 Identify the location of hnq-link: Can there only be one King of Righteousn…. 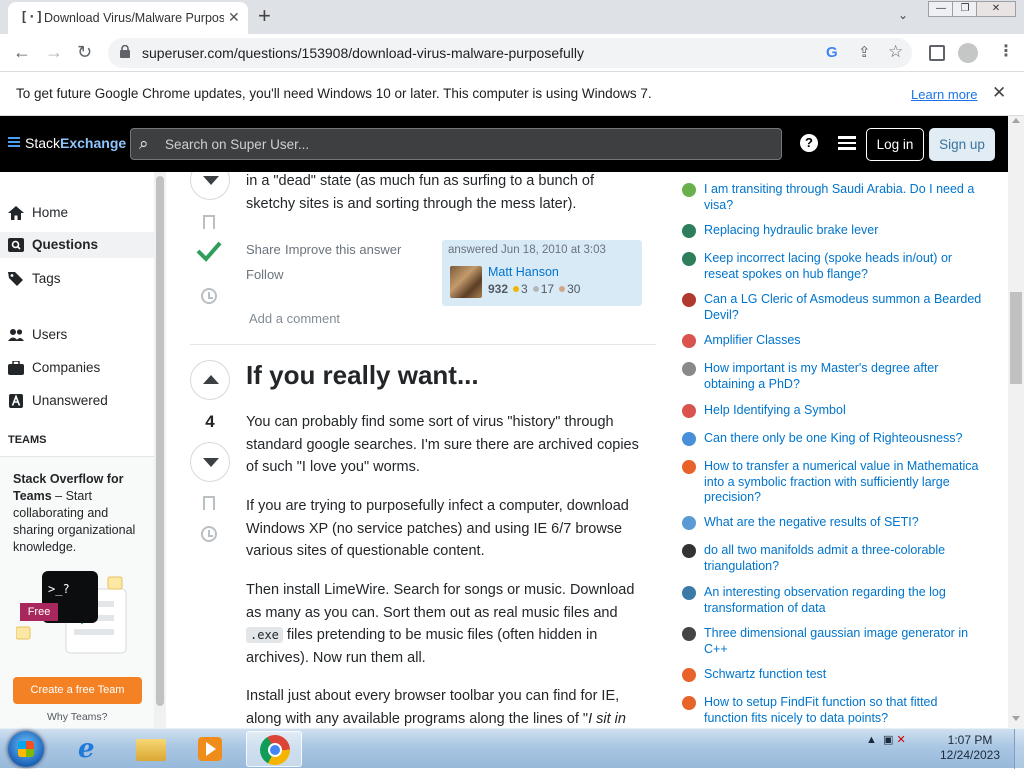
(844, 439).